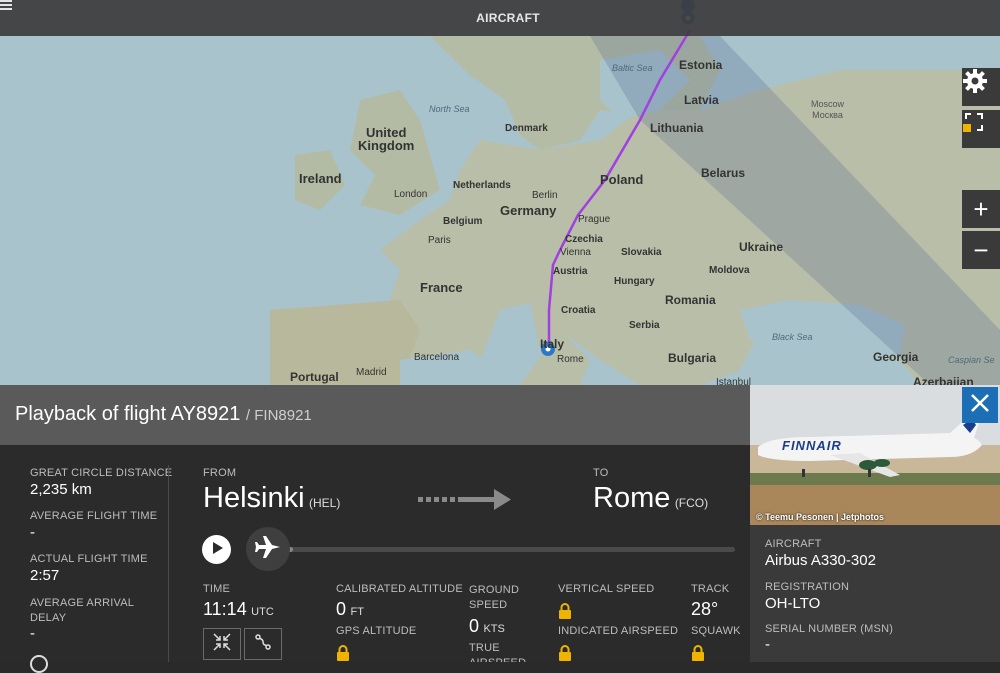 The image size is (1000, 673). I want to click on to-airport: Rome (FCO), so click(650, 498).